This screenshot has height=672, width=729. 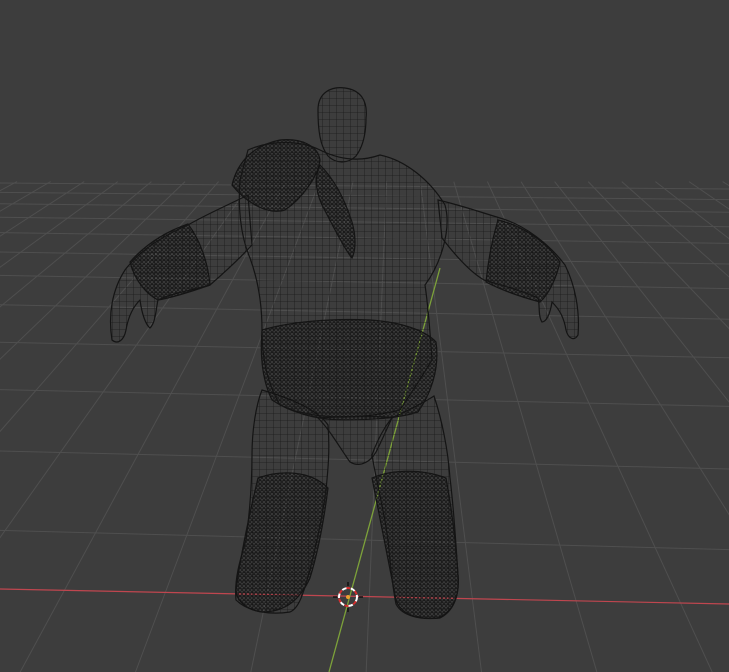 I want to click on x-axis-line, so click(x=364, y=596).